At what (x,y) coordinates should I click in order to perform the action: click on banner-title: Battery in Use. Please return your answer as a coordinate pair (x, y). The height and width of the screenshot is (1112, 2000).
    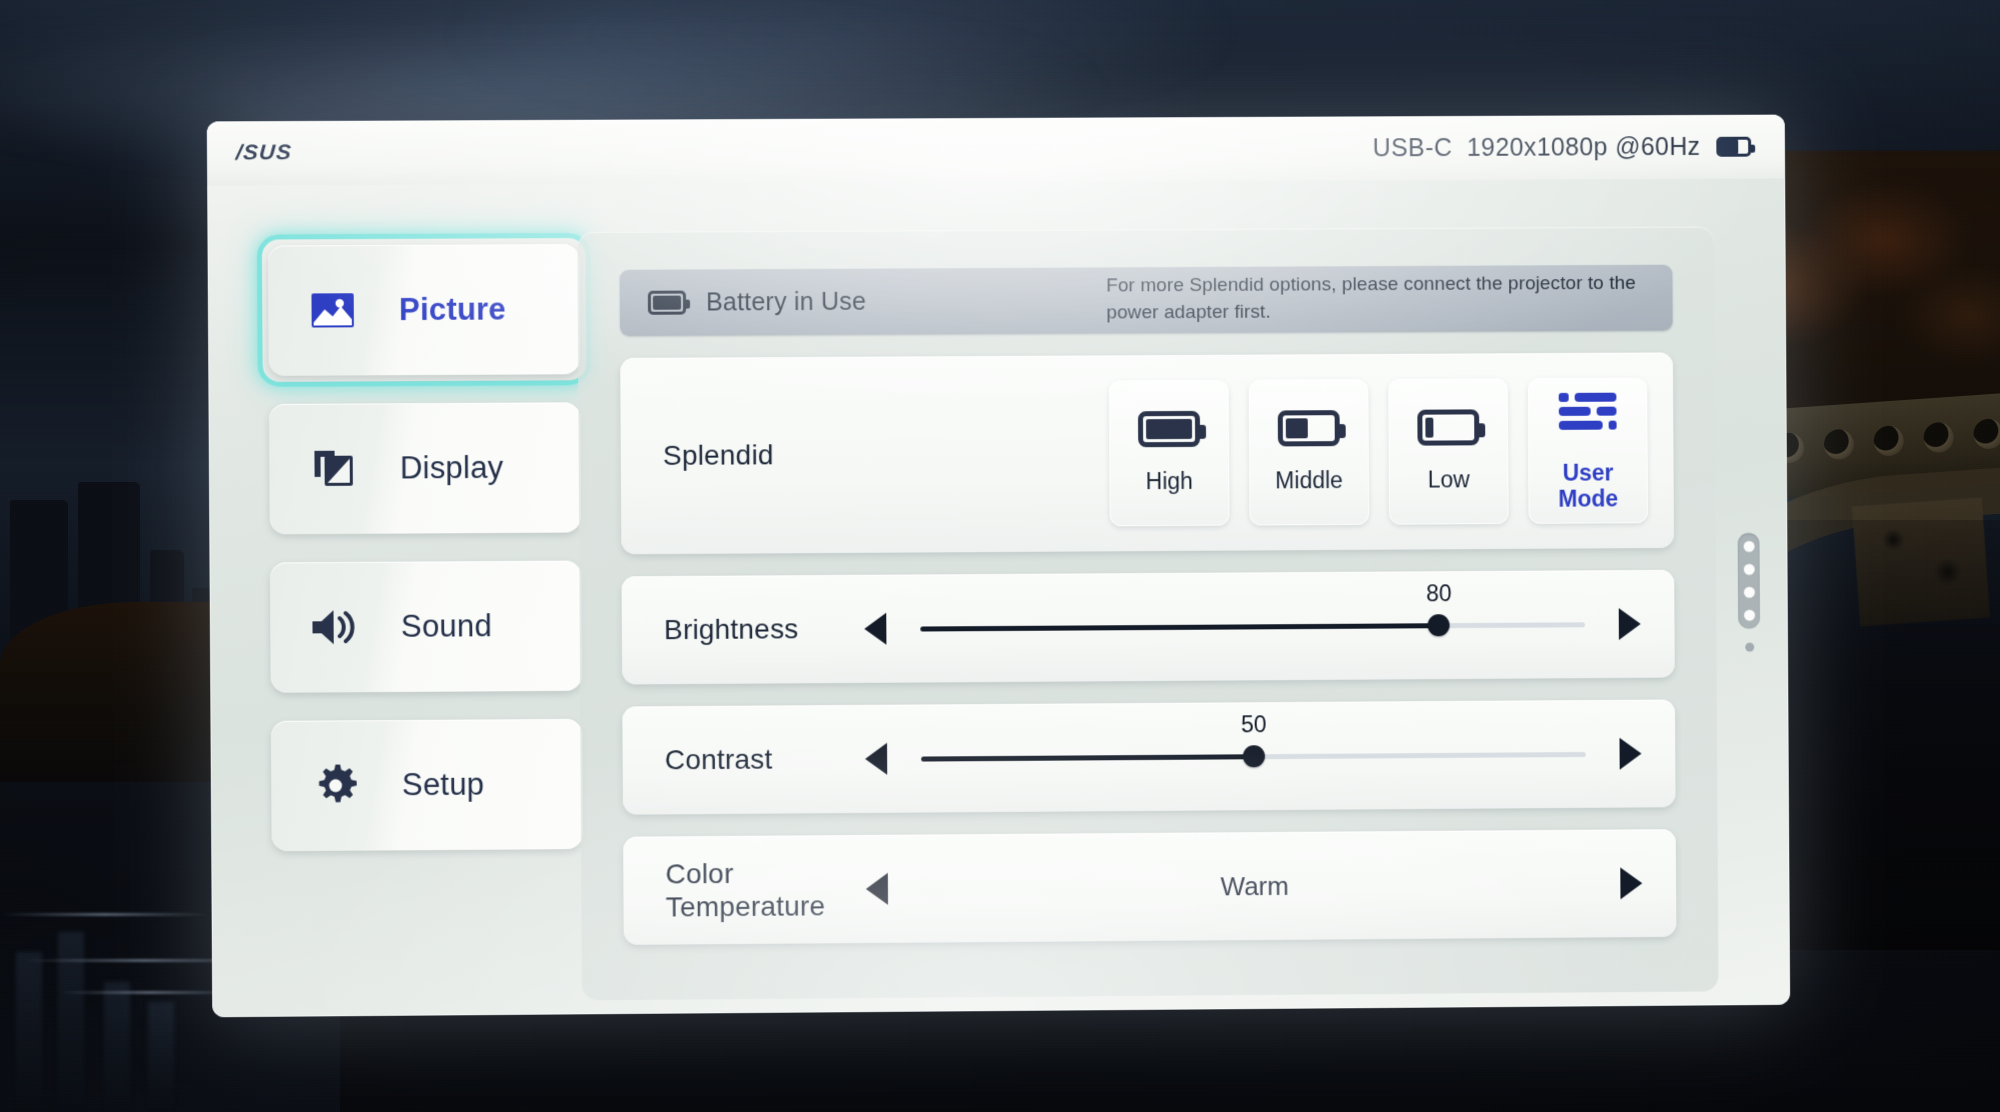
    Looking at the image, I should click on (786, 301).